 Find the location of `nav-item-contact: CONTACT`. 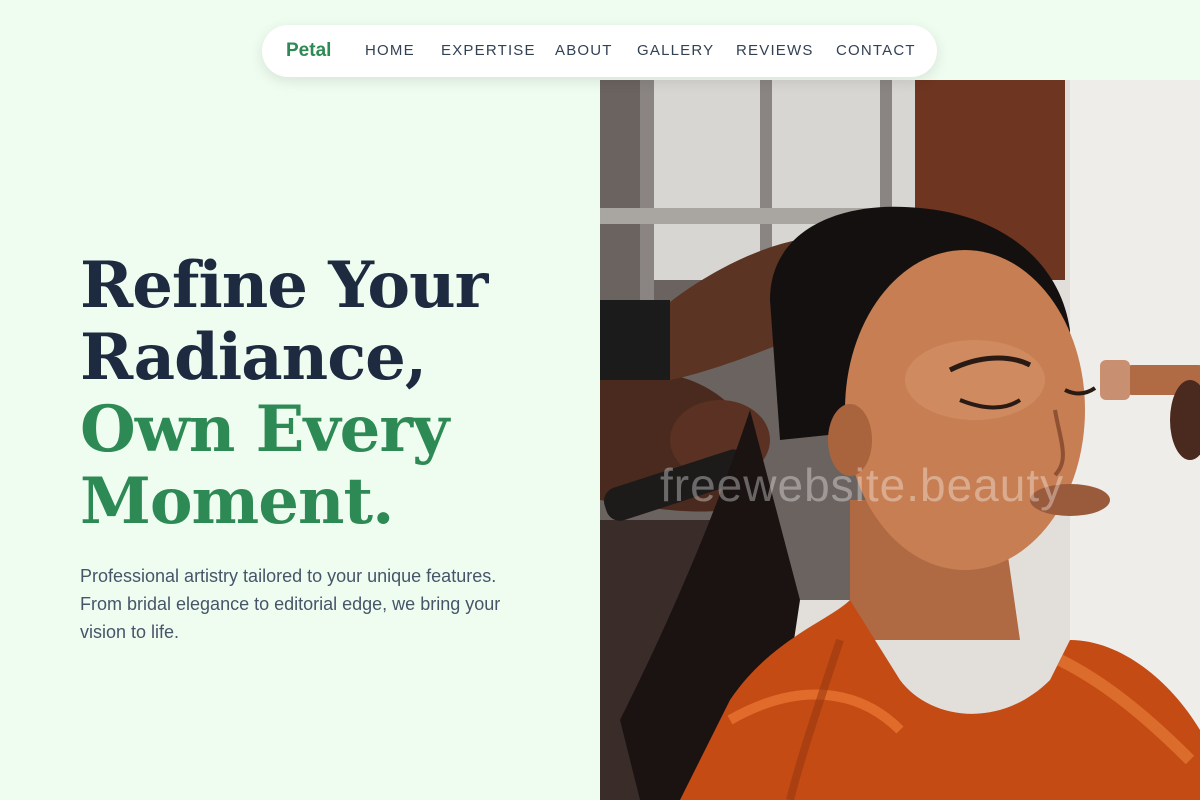

nav-item-contact: CONTACT is located at coordinates (876, 51).